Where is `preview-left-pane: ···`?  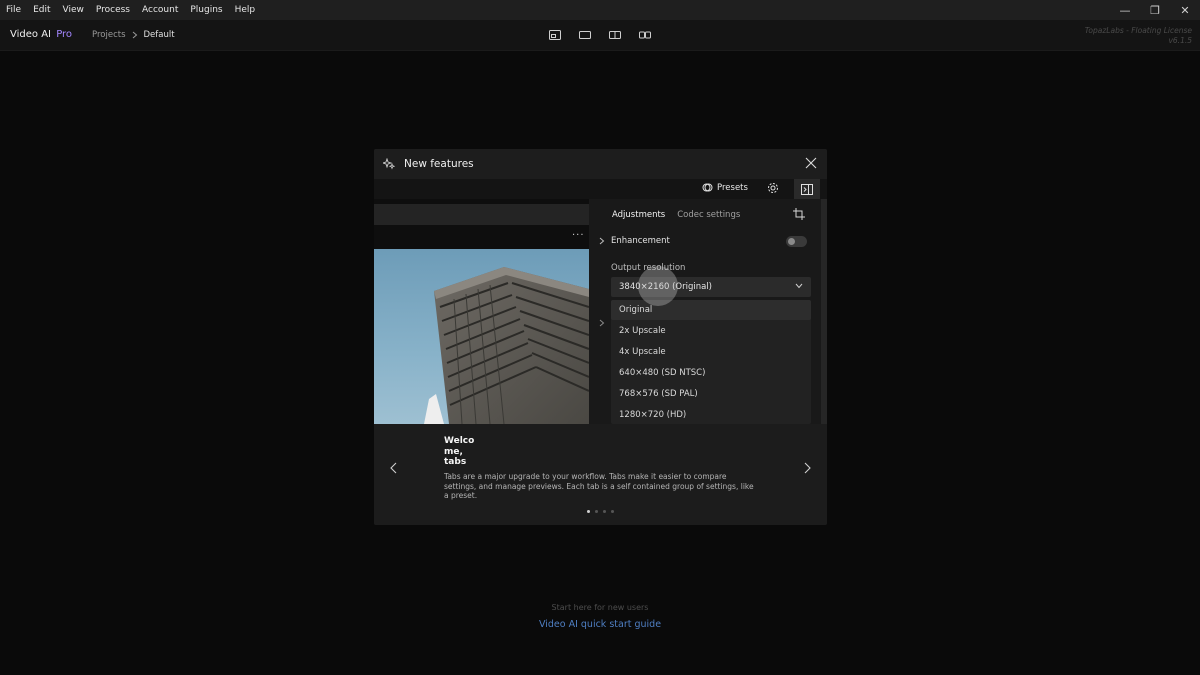 preview-left-pane: ··· is located at coordinates (481, 311).